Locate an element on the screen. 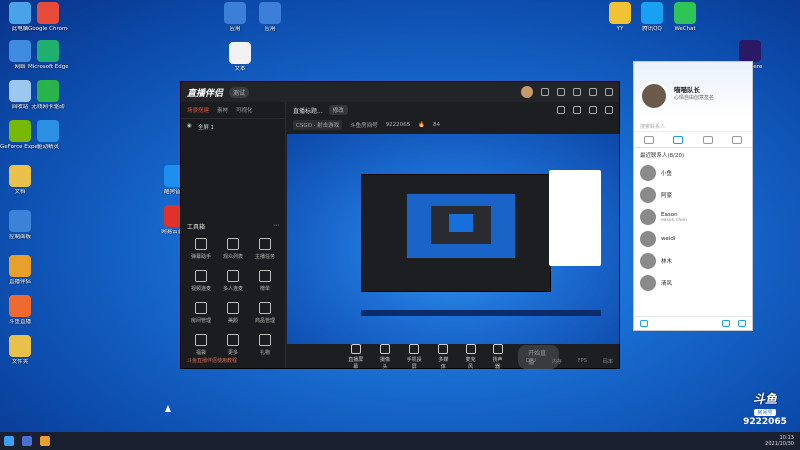 The width and height of the screenshot is (800, 450). tool-item: 更多 is located at coordinates (233, 345).